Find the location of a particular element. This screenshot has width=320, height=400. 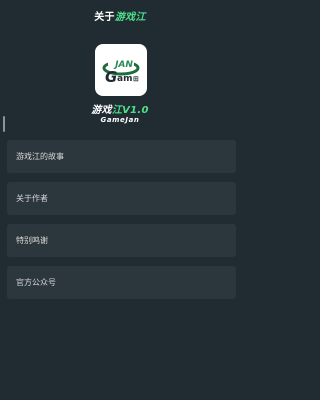

scroll-indicator is located at coordinates (4, 124).